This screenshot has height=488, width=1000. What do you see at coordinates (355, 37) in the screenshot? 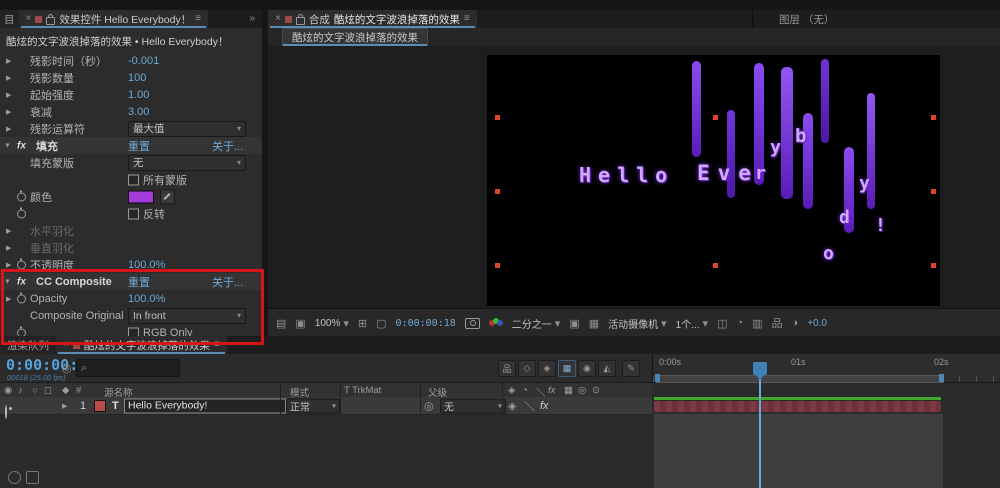
I see `comp-nav-tab: 酷炫的文字波浪掉落的效果` at bounding box center [355, 37].